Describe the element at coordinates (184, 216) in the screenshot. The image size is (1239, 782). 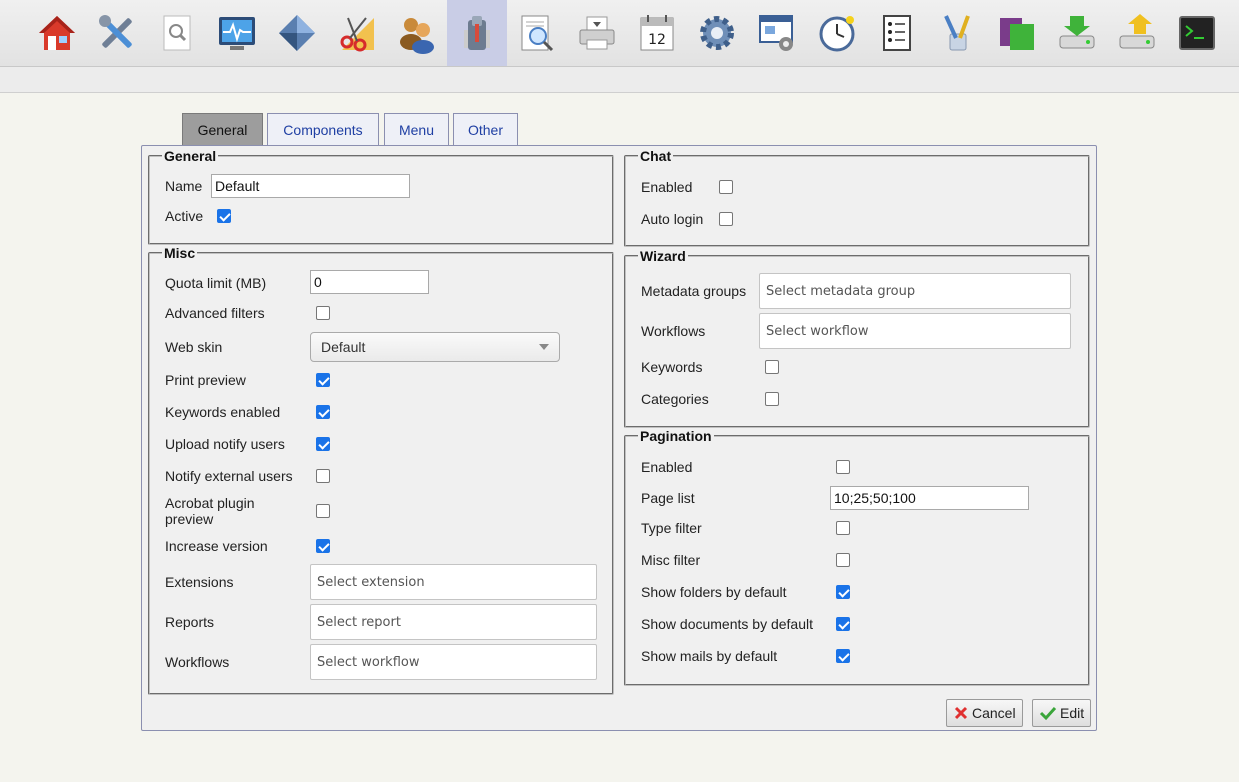
I see `active-label: Active` at that location.